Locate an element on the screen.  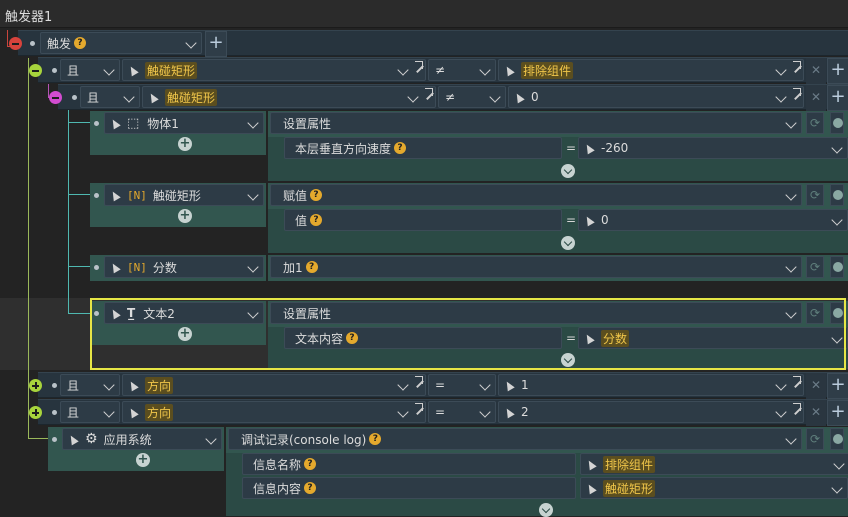
action-target-panel: ⚙ 应用系统 + is located at coordinates (136, 449).